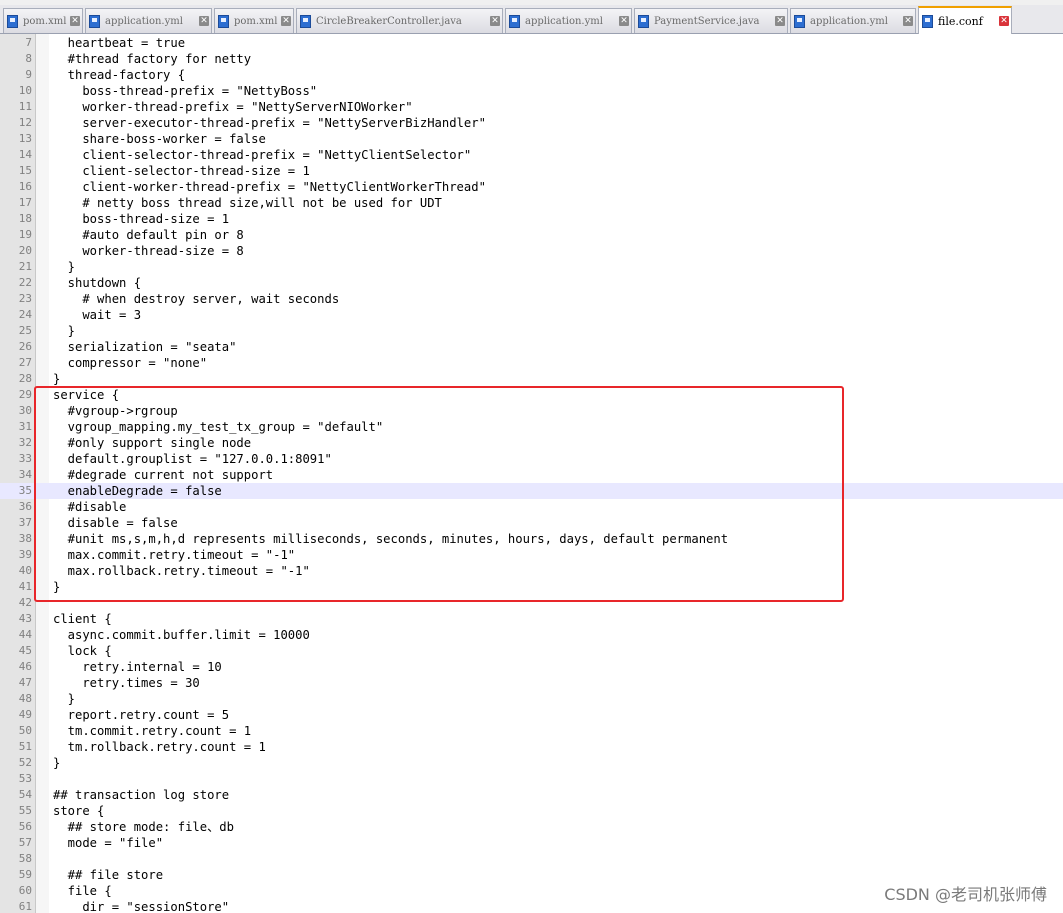  What do you see at coordinates (531, 235) in the screenshot?
I see `code-line: 19 #auto default pin or 8` at bounding box center [531, 235].